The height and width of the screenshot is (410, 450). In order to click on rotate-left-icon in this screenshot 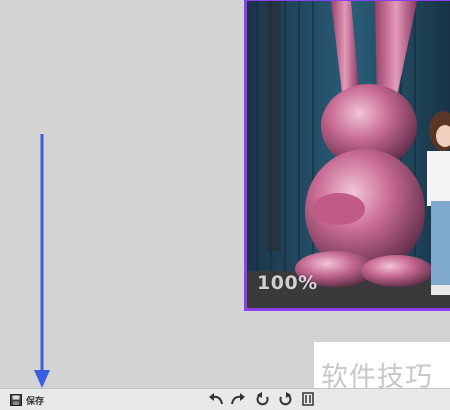, I will do `click(263, 400)`.